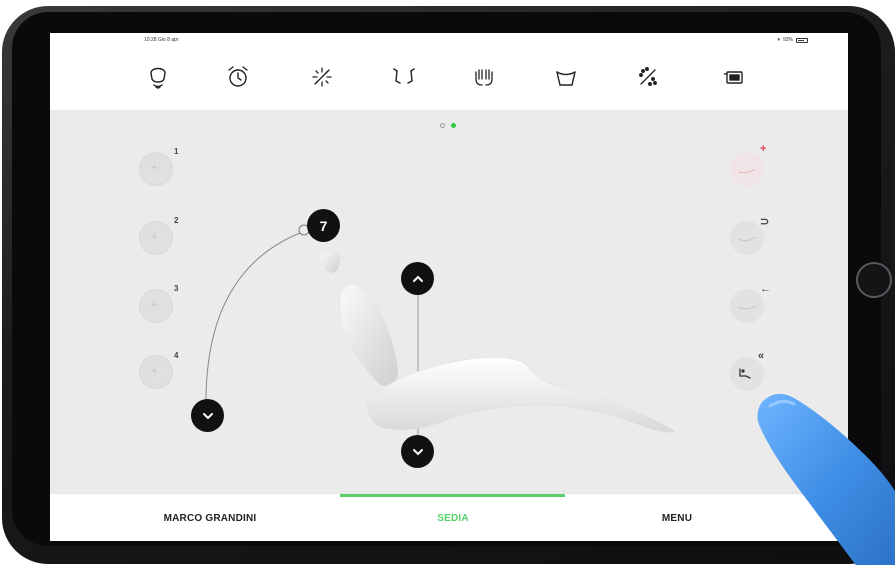  I want to click on basin-icon, so click(566, 77).